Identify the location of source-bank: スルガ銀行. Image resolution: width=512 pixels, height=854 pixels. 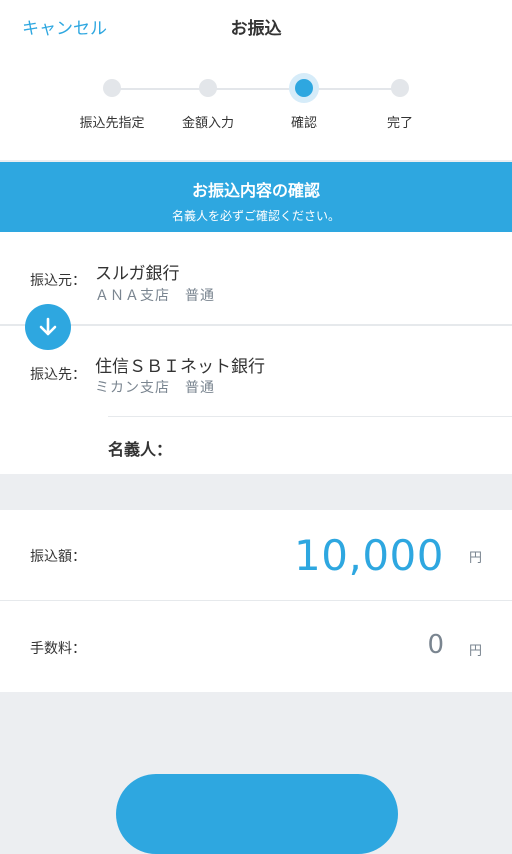
(137, 274).